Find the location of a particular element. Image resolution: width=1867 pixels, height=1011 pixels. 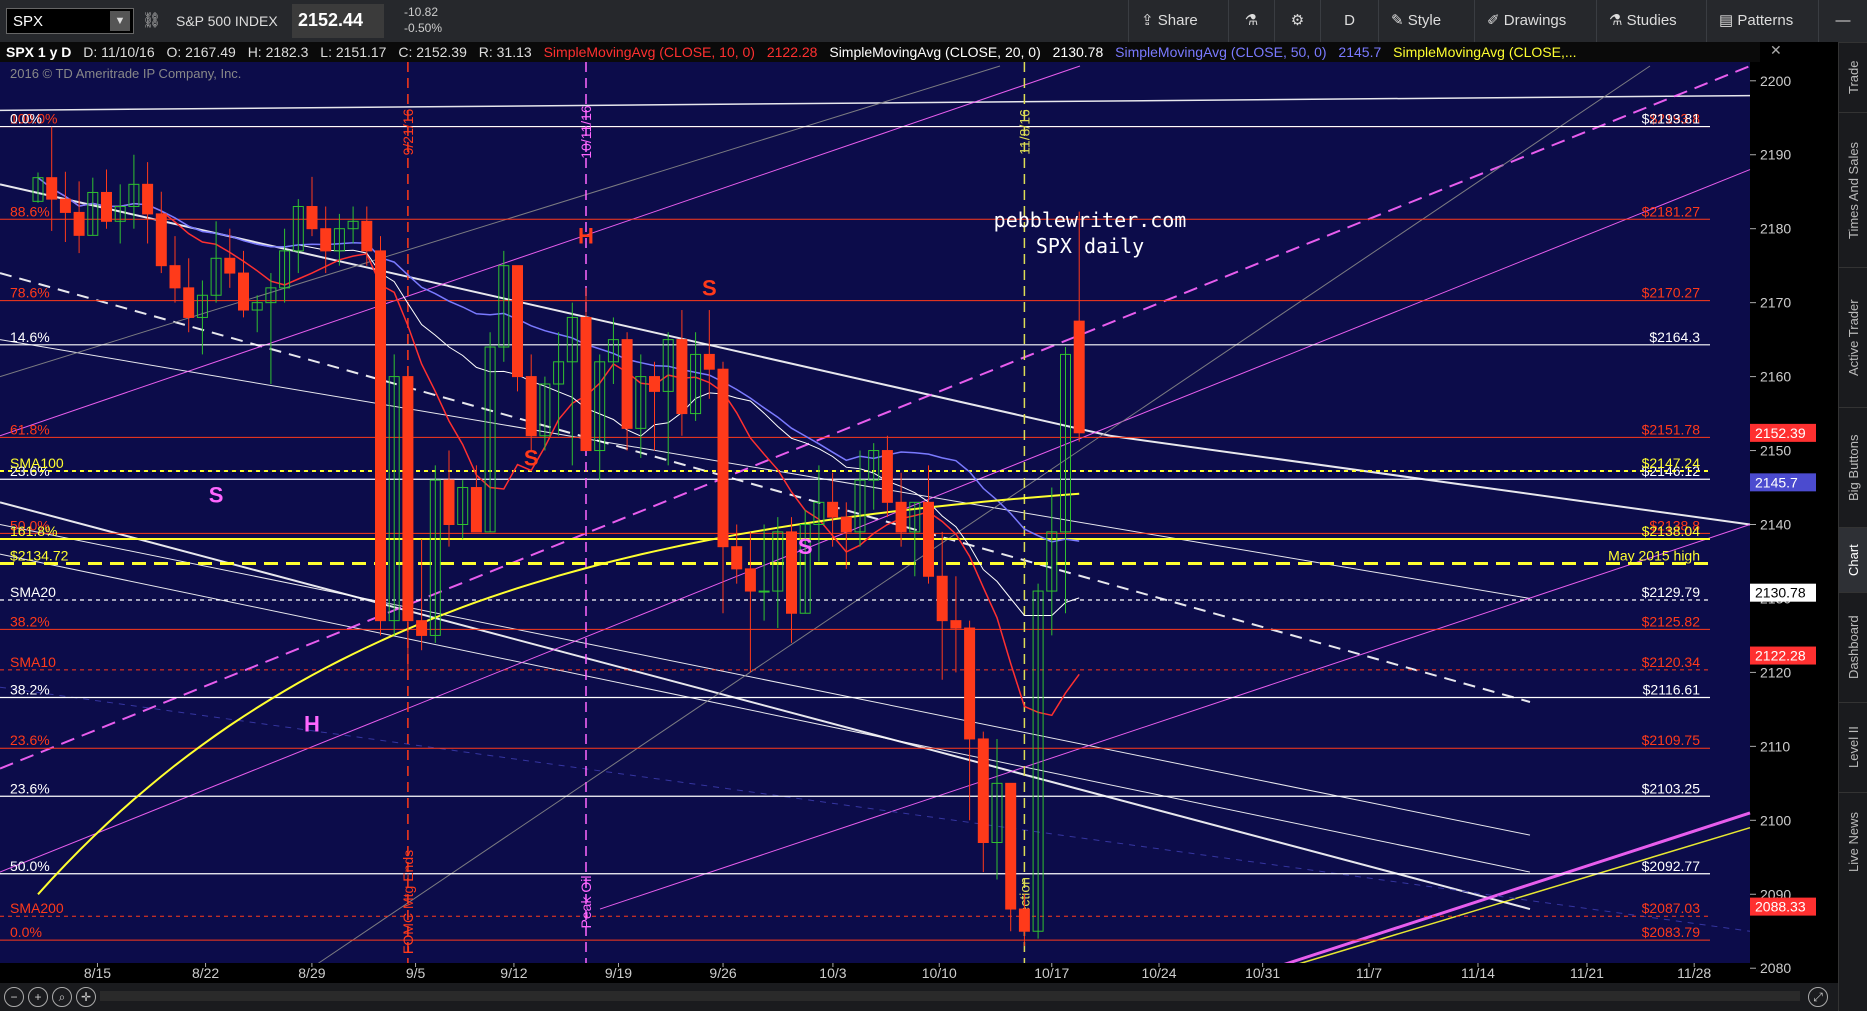

level-left-label: 61.8% is located at coordinates (30, 429).